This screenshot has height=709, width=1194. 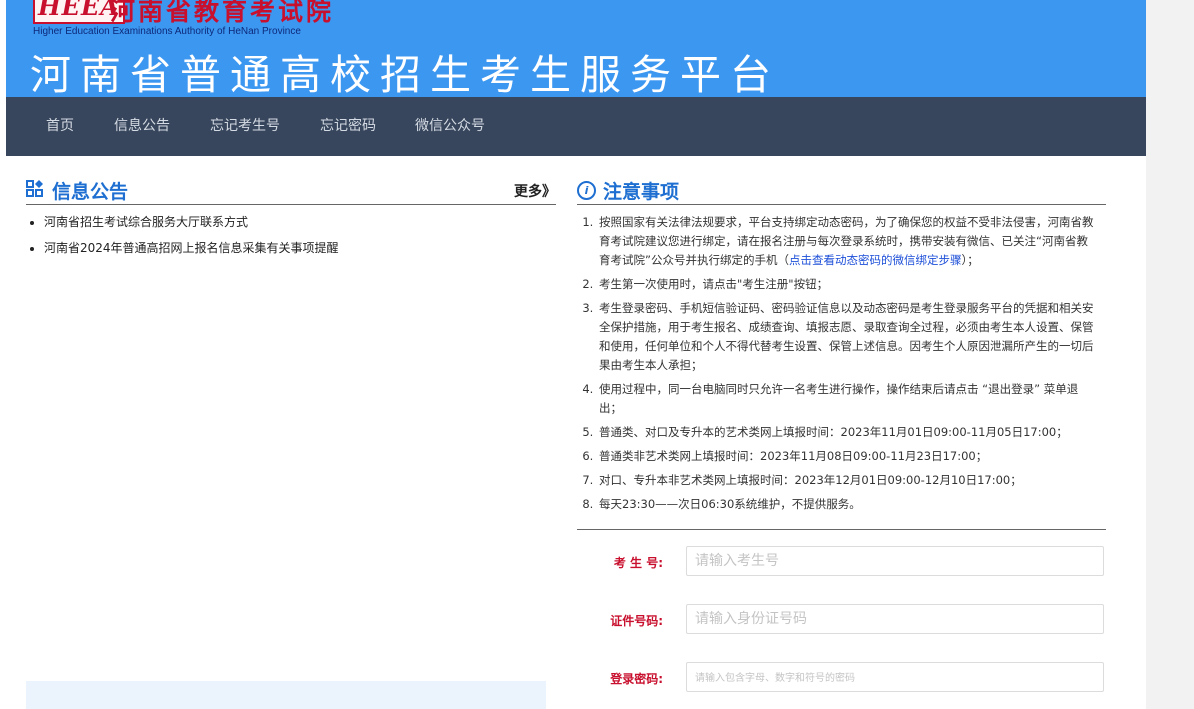 What do you see at coordinates (142, 126) in the screenshot?
I see `nav-announcements: 信息公告` at bounding box center [142, 126].